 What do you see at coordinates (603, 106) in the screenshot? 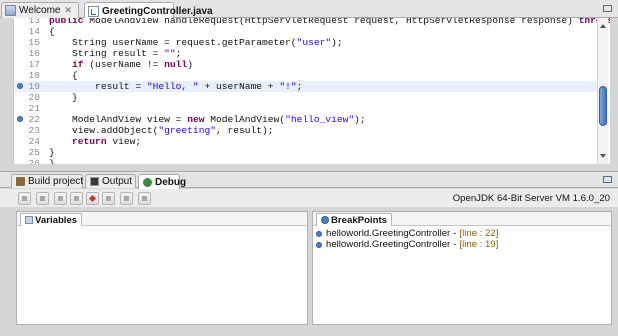
I see `scrollbar-thumb` at bounding box center [603, 106].